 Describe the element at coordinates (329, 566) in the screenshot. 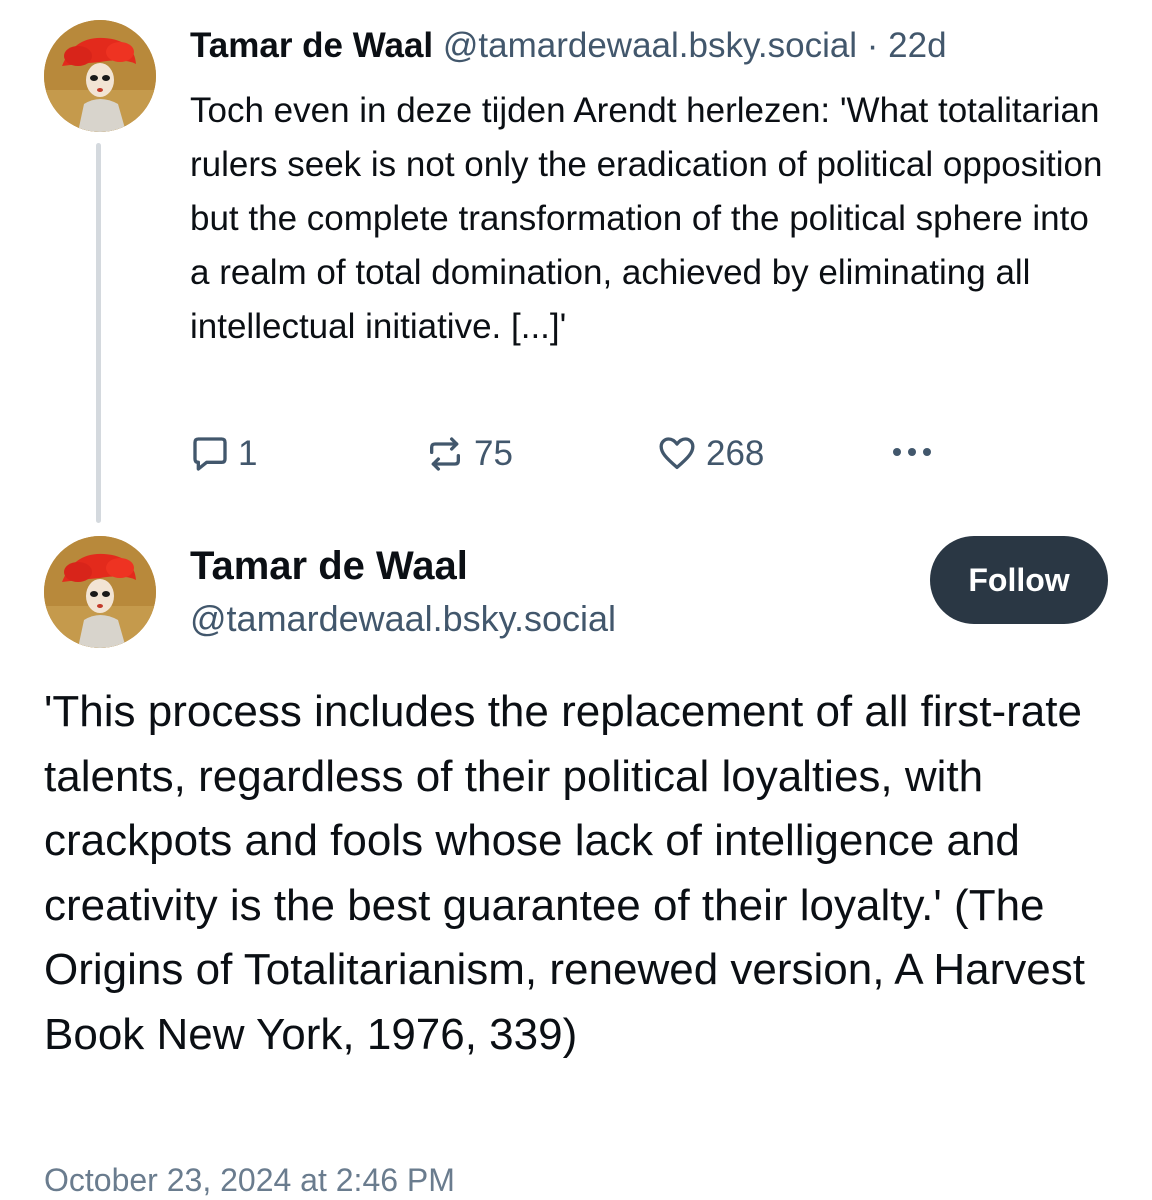

I see `main-author-name: Tamar de Waal` at that location.